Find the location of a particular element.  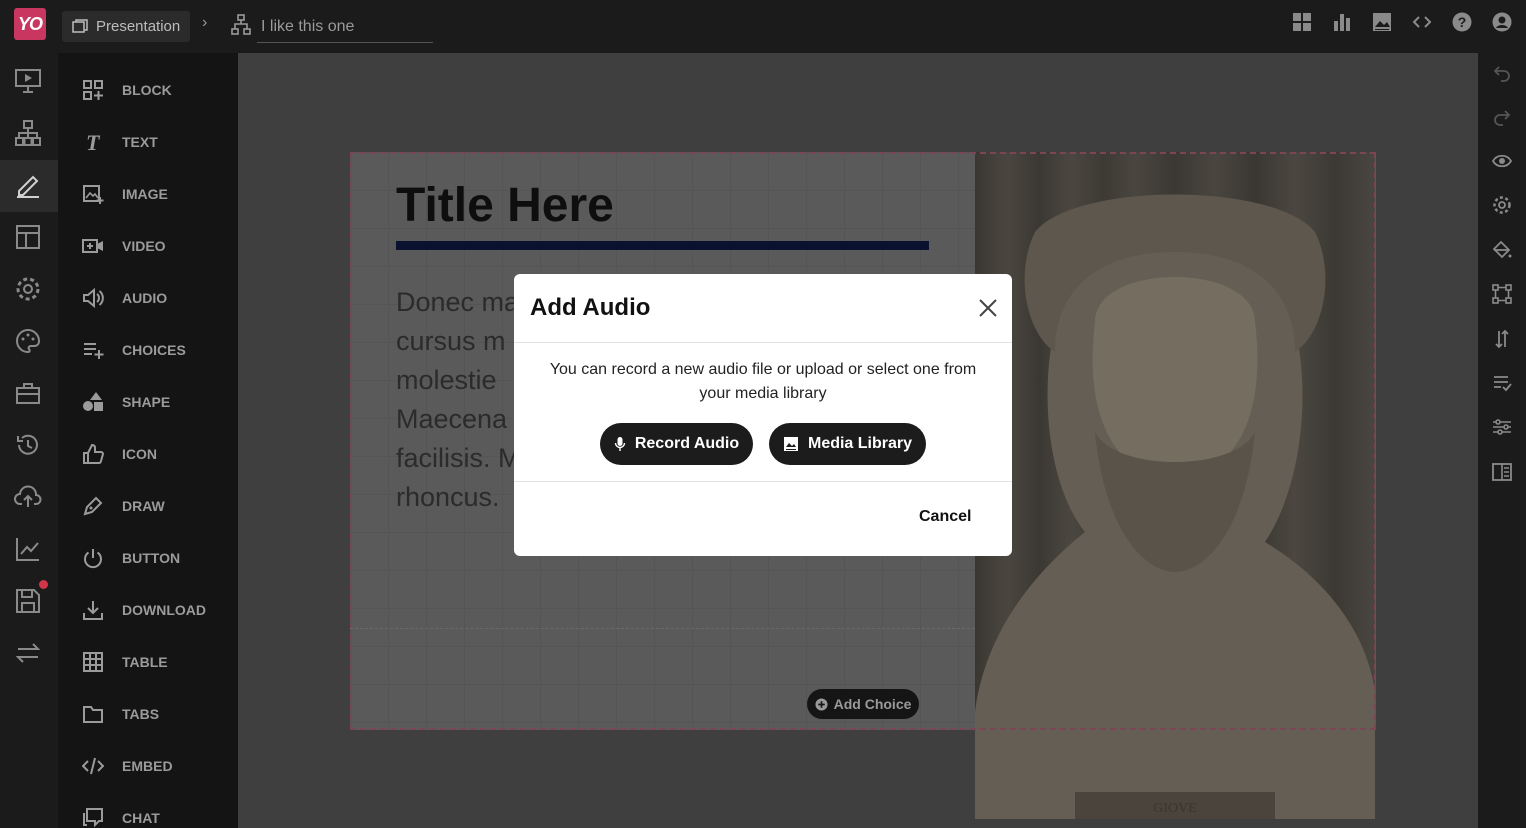

image-add-icon is located at coordinates (93, 194).